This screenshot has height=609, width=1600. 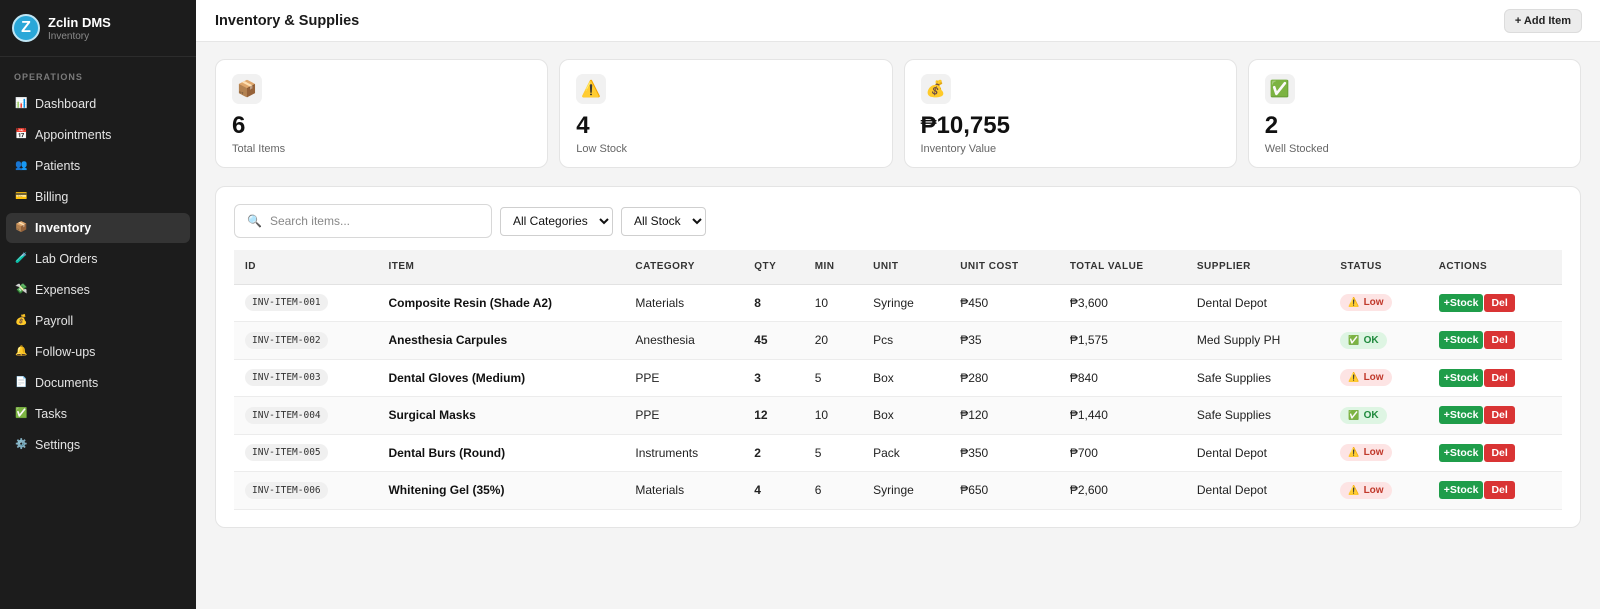 What do you see at coordinates (21, 382) in the screenshot?
I see `document-icon: 📄` at bounding box center [21, 382].